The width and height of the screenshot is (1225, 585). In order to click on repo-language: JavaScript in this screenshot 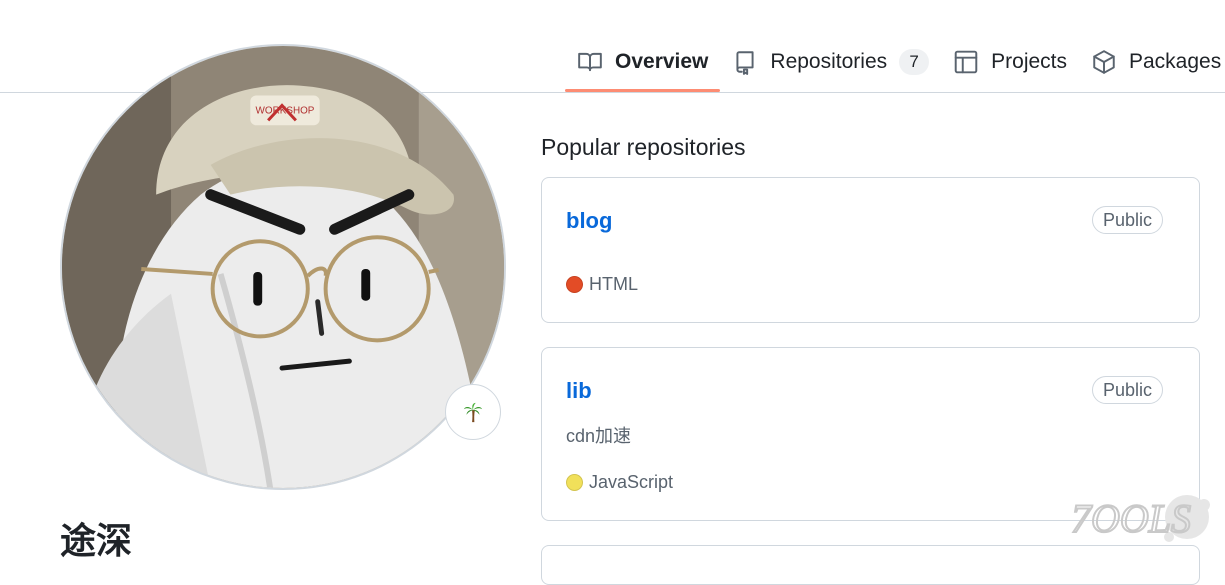, I will do `click(619, 482)`.